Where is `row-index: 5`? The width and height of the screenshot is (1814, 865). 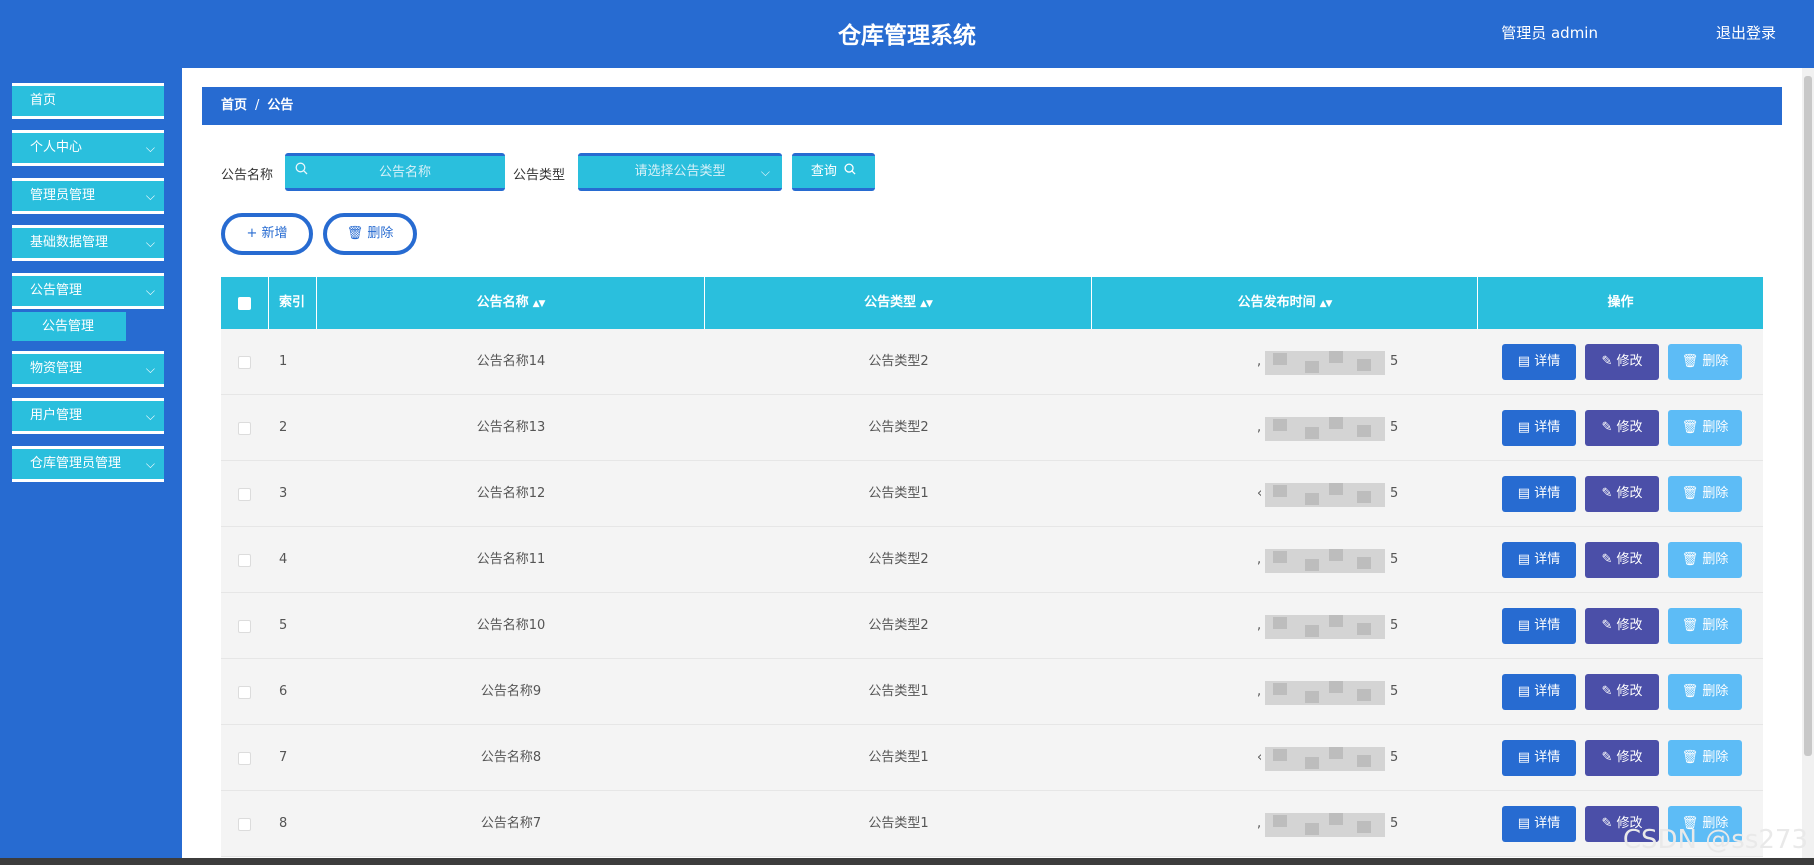 row-index: 5 is located at coordinates (283, 625).